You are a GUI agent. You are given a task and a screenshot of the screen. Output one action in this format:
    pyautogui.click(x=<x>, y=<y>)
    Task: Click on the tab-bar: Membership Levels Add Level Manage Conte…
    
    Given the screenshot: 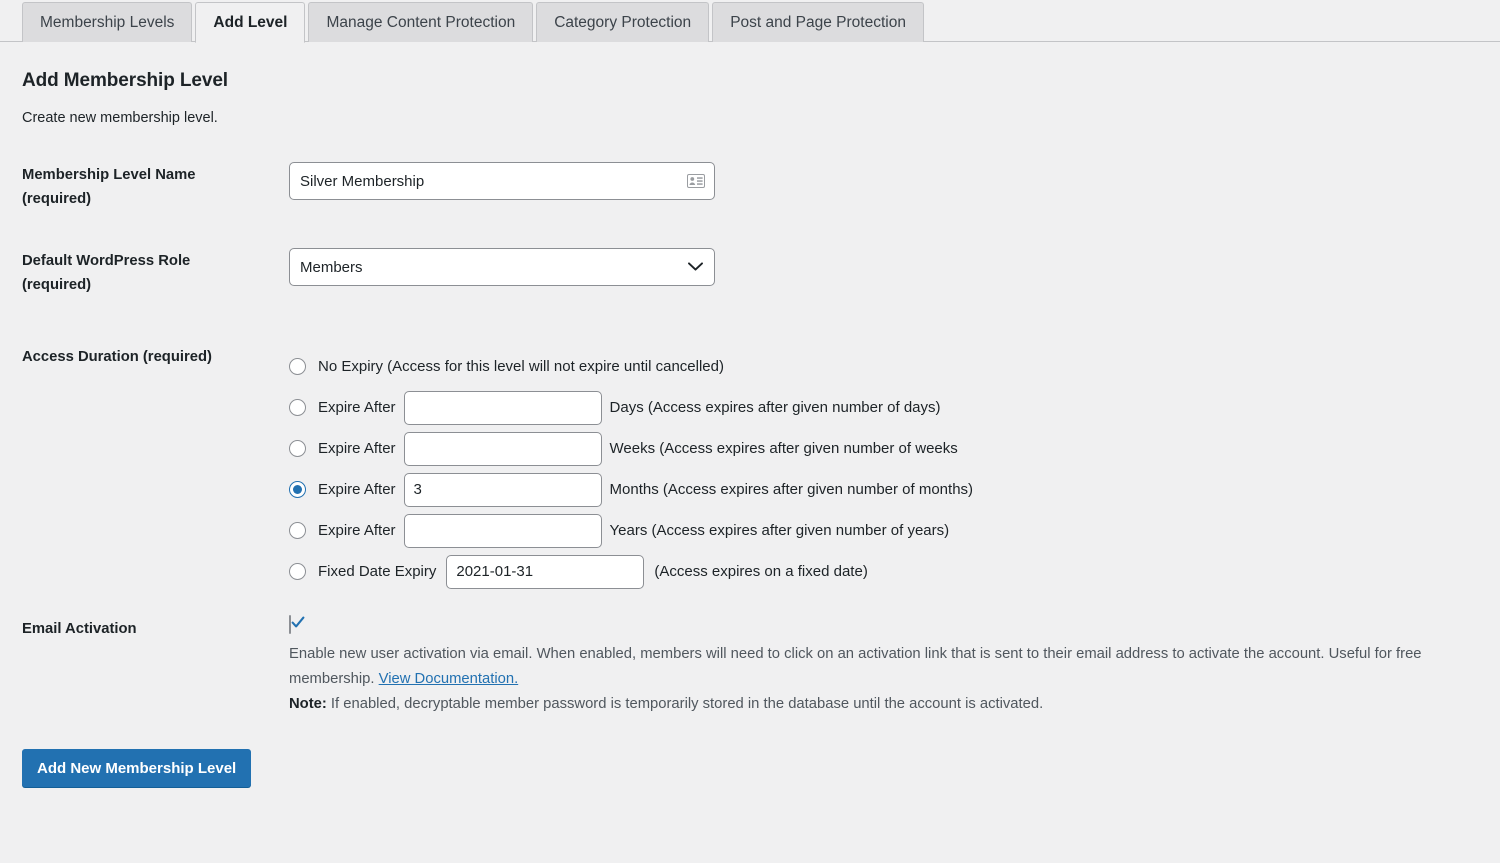 What is the action you would take?
    pyautogui.click(x=750, y=21)
    